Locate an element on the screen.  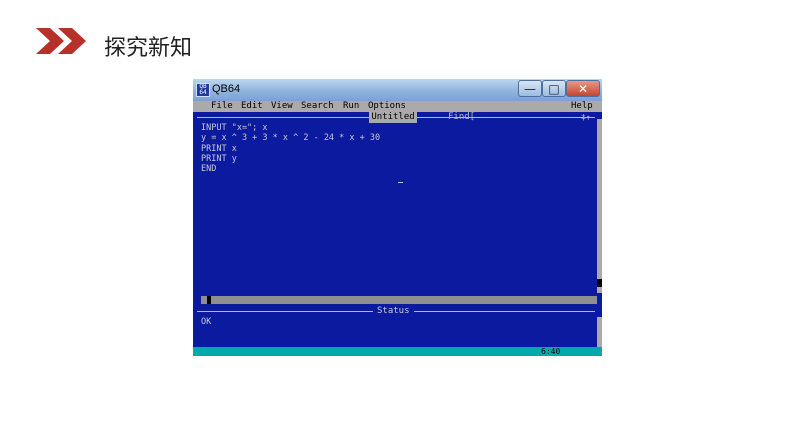
find-controls-icon: ‡↑ is located at coordinates (586, 117).